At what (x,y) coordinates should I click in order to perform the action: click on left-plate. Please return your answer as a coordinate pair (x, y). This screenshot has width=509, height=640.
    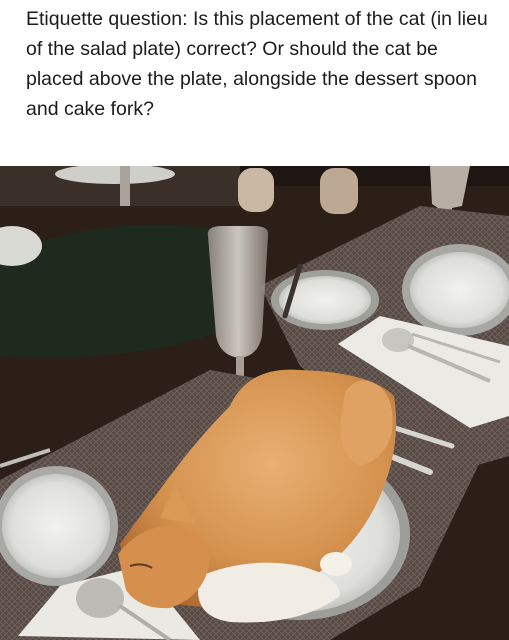
    Looking at the image, I should click on (56, 526).